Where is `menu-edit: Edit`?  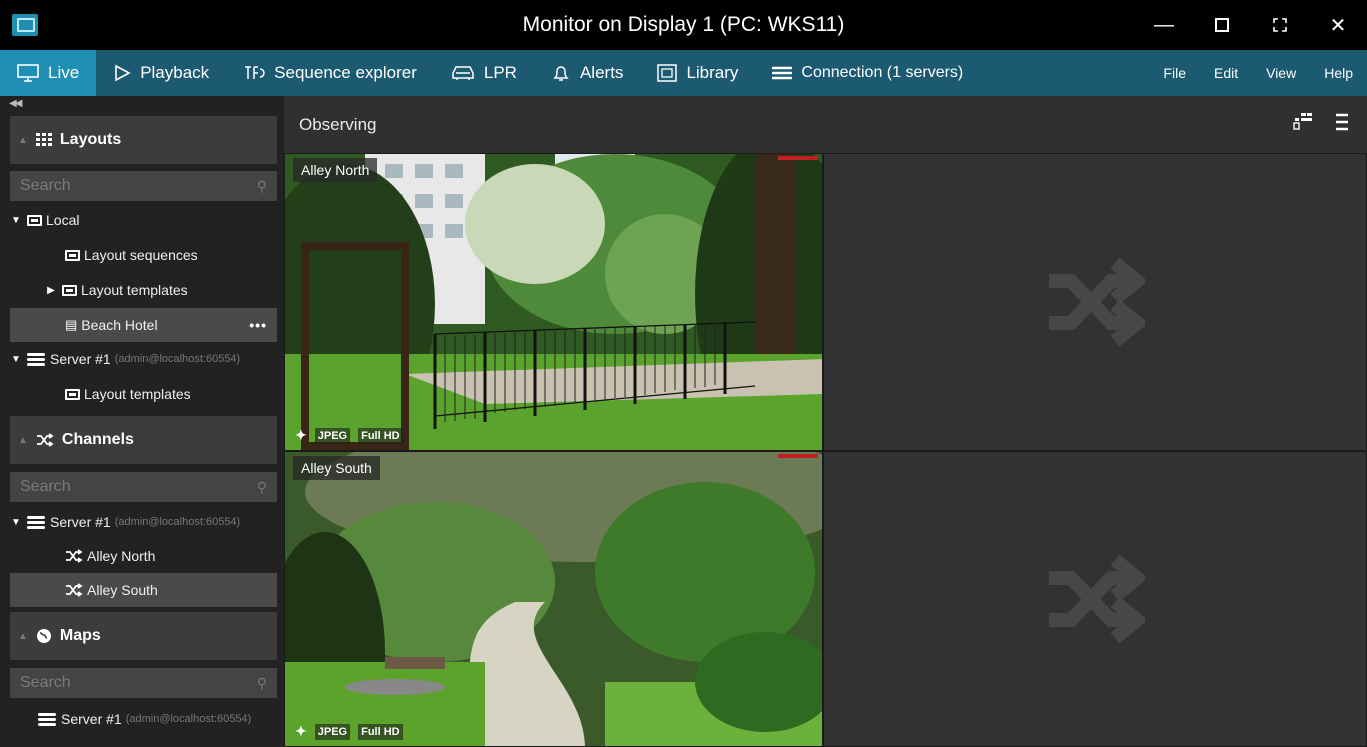 menu-edit: Edit is located at coordinates (1226, 73).